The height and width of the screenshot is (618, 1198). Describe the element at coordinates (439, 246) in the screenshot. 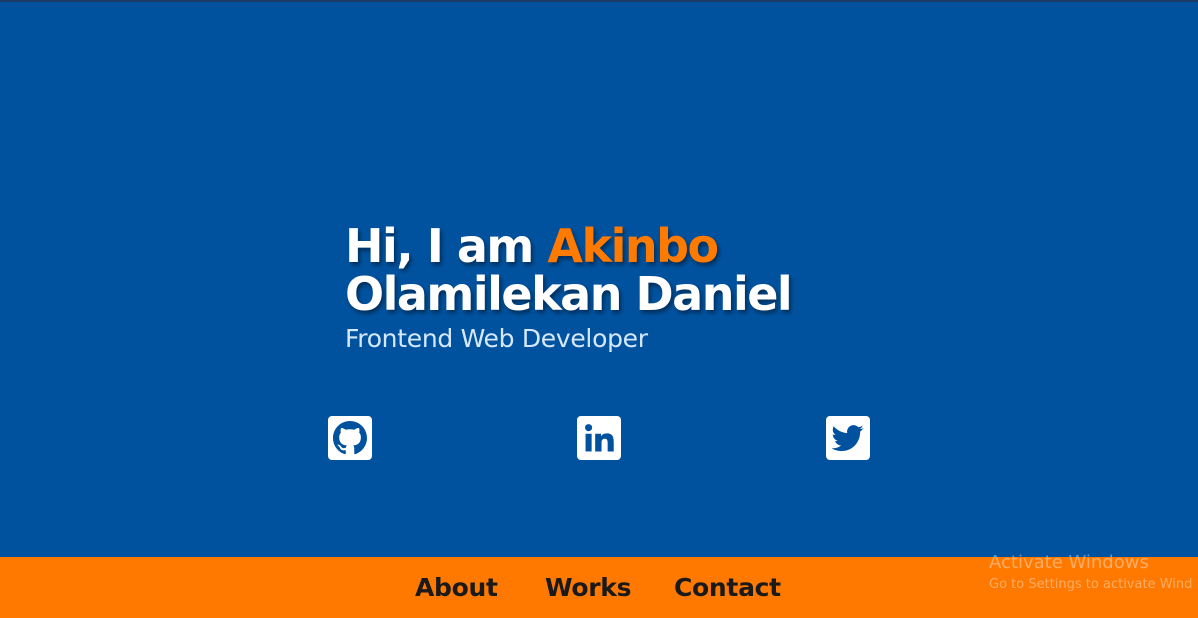

I see `hero-greeting: Hi, I am` at that location.